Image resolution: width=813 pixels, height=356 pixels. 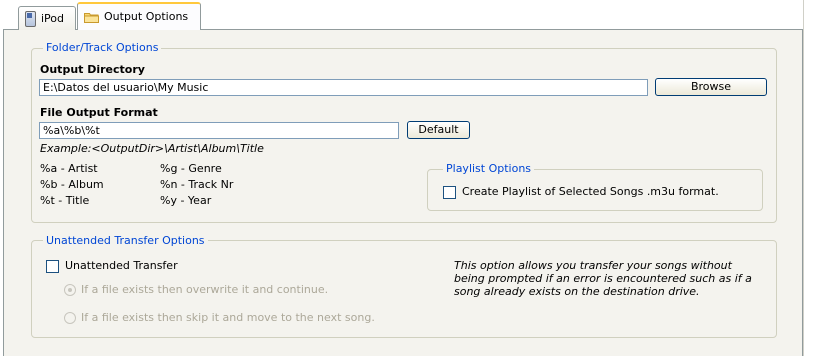 I want to click on code-track-nr: %n - Track Nr, so click(x=197, y=184).